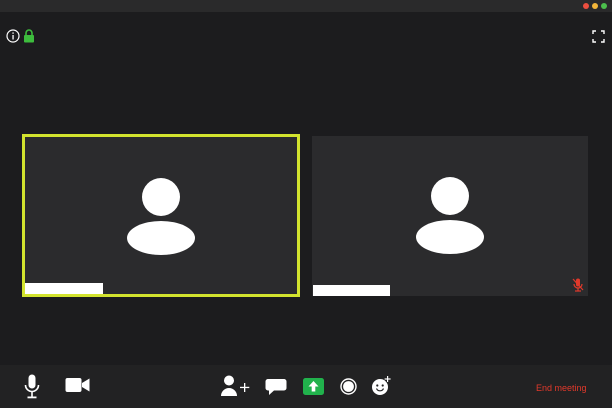 The width and height of the screenshot is (612, 408). What do you see at coordinates (32, 387) in the screenshot?
I see `microphone-icon` at bounding box center [32, 387].